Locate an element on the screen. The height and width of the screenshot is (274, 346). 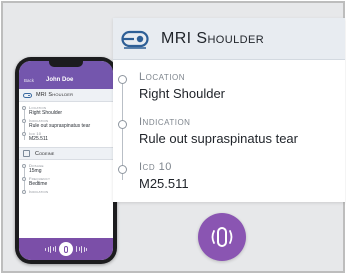
phone-back-link: Back is located at coordinates (31, 80).